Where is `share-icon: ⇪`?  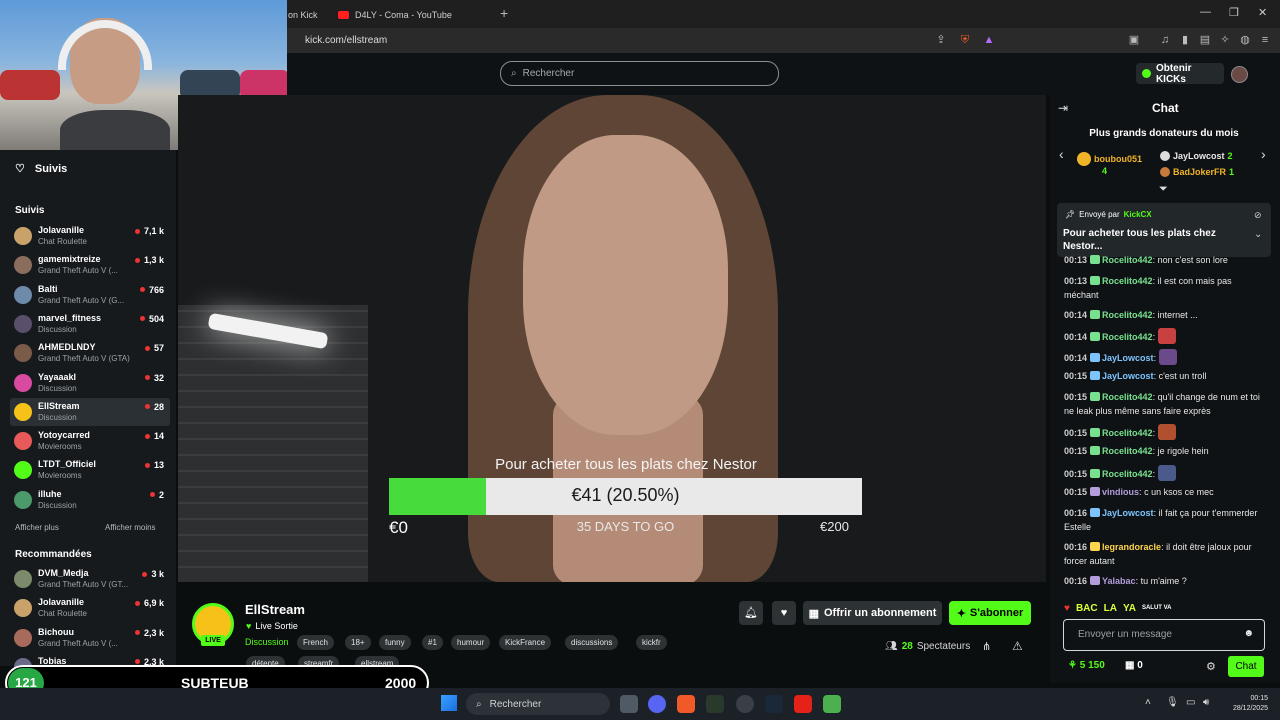 share-icon: ⇪ is located at coordinates (941, 40).